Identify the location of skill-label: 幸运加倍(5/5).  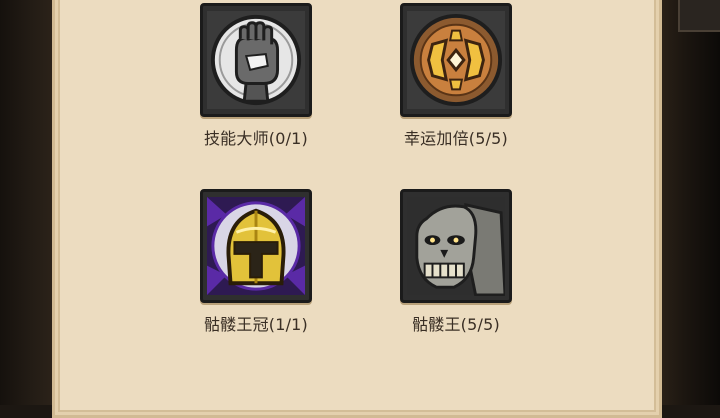
(456, 138).